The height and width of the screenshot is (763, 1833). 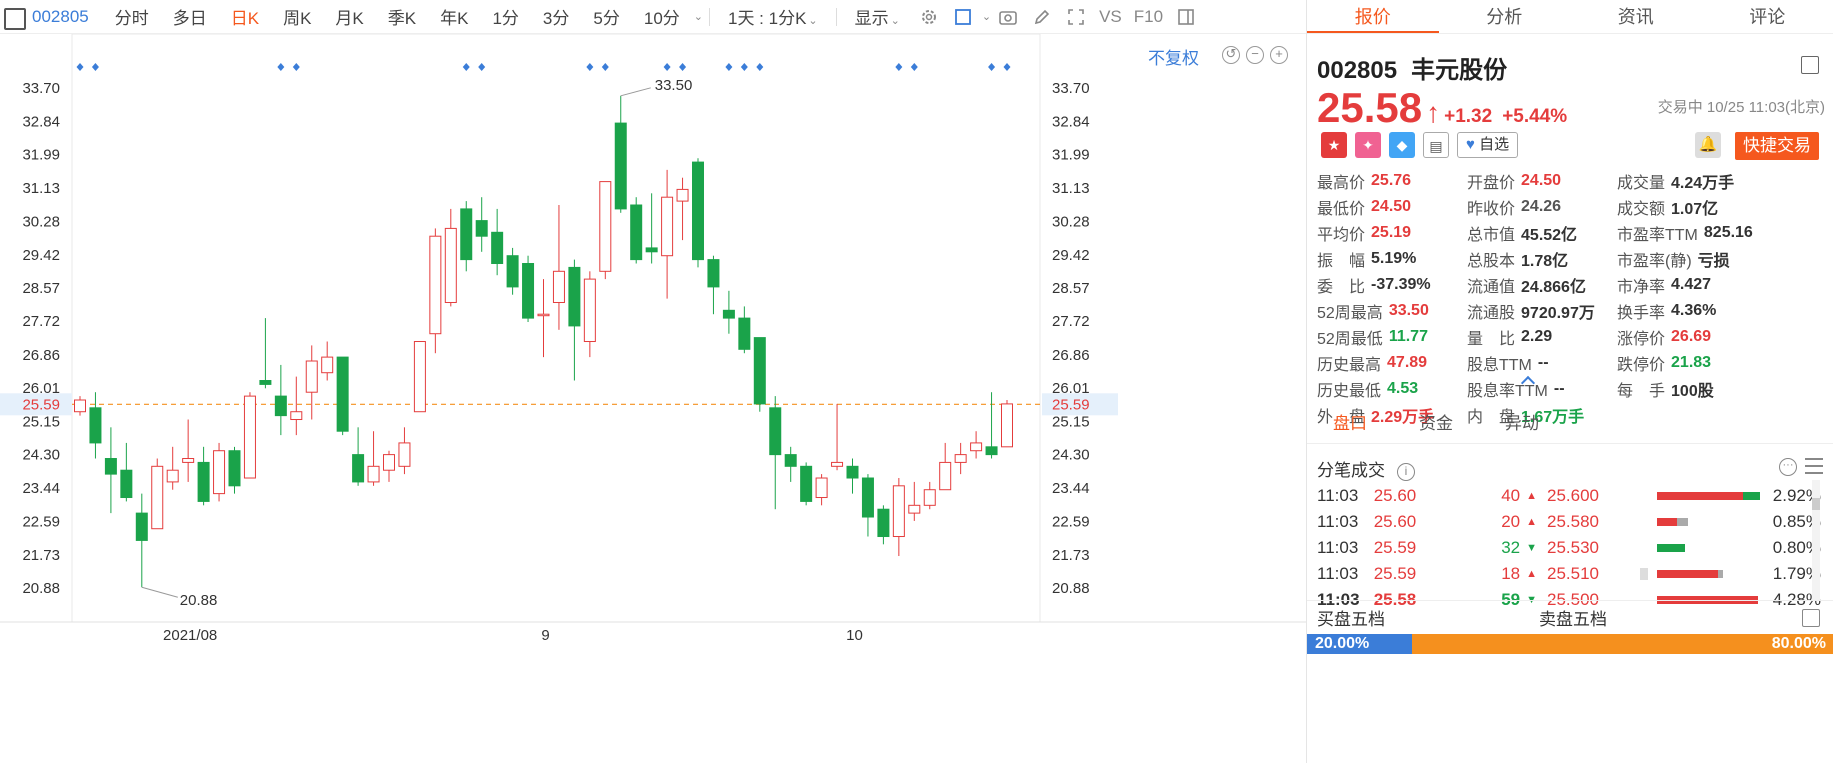 I want to click on bell-icon: 🔔, so click(x=1708, y=145).